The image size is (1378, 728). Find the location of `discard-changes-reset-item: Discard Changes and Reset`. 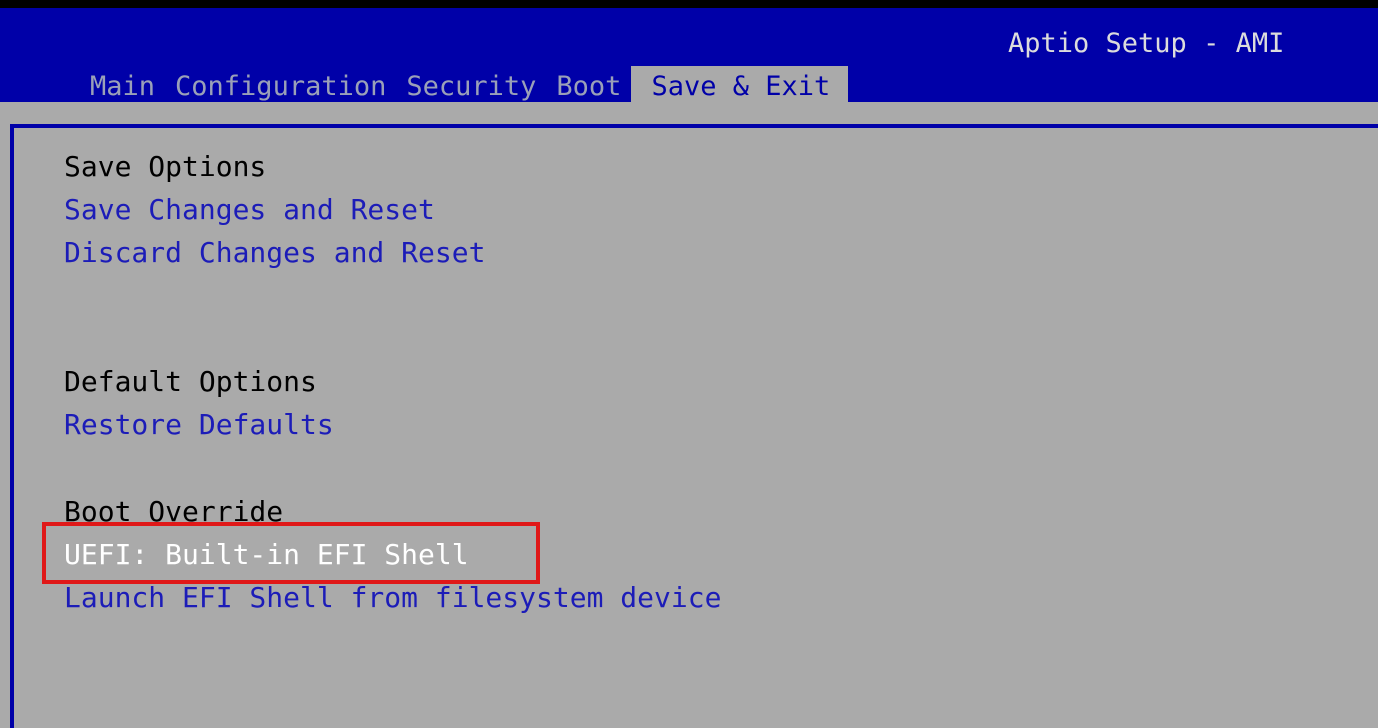

discard-changes-reset-item: Discard Changes and Reset is located at coordinates (274, 253).